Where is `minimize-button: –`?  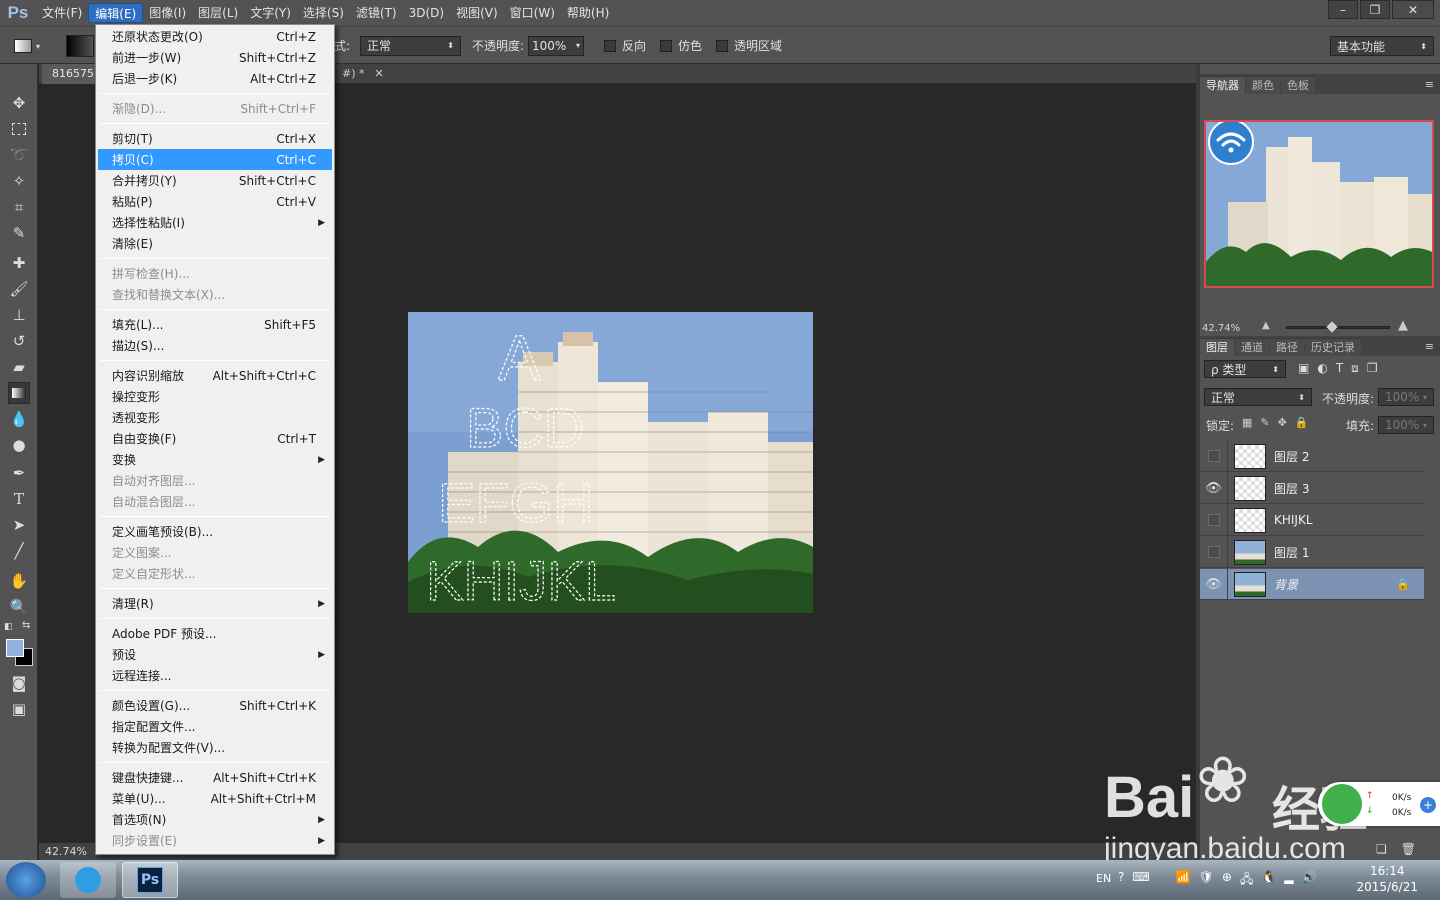
minimize-button: – is located at coordinates (1343, 9).